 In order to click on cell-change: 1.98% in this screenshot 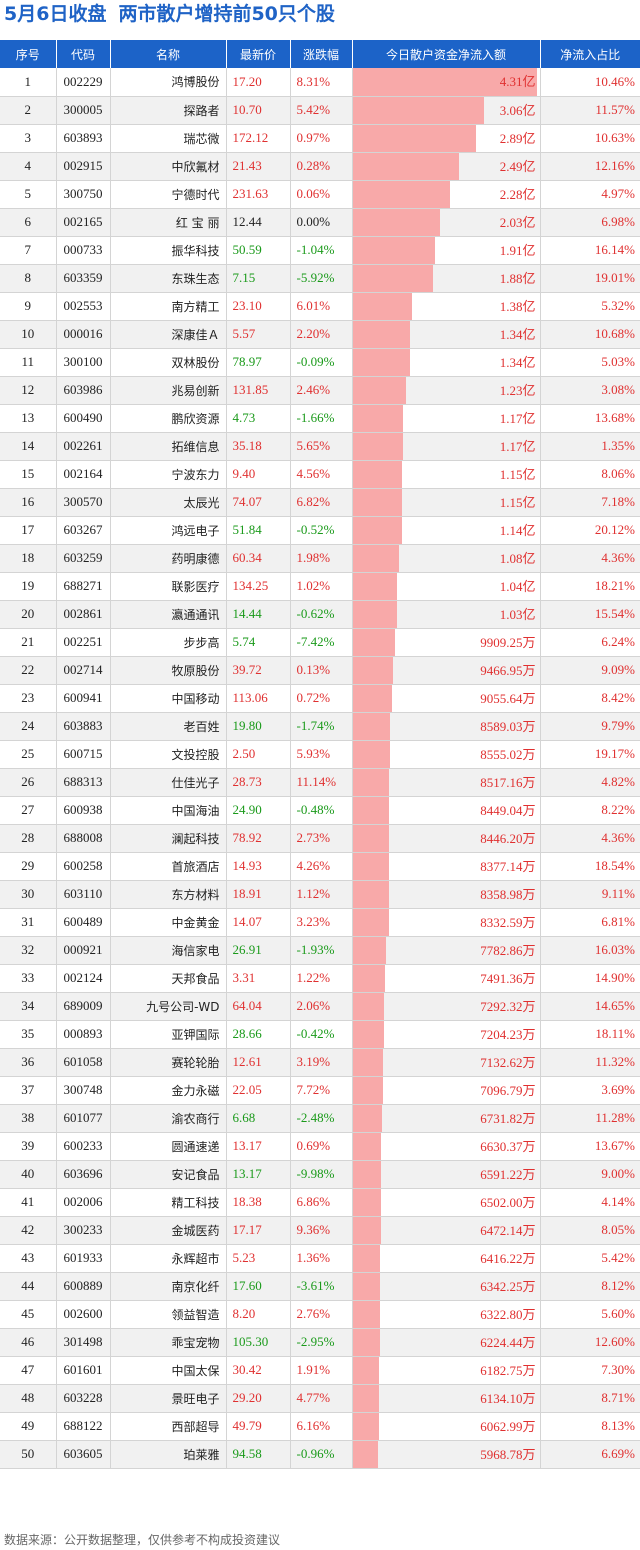, I will do `click(321, 558)`.